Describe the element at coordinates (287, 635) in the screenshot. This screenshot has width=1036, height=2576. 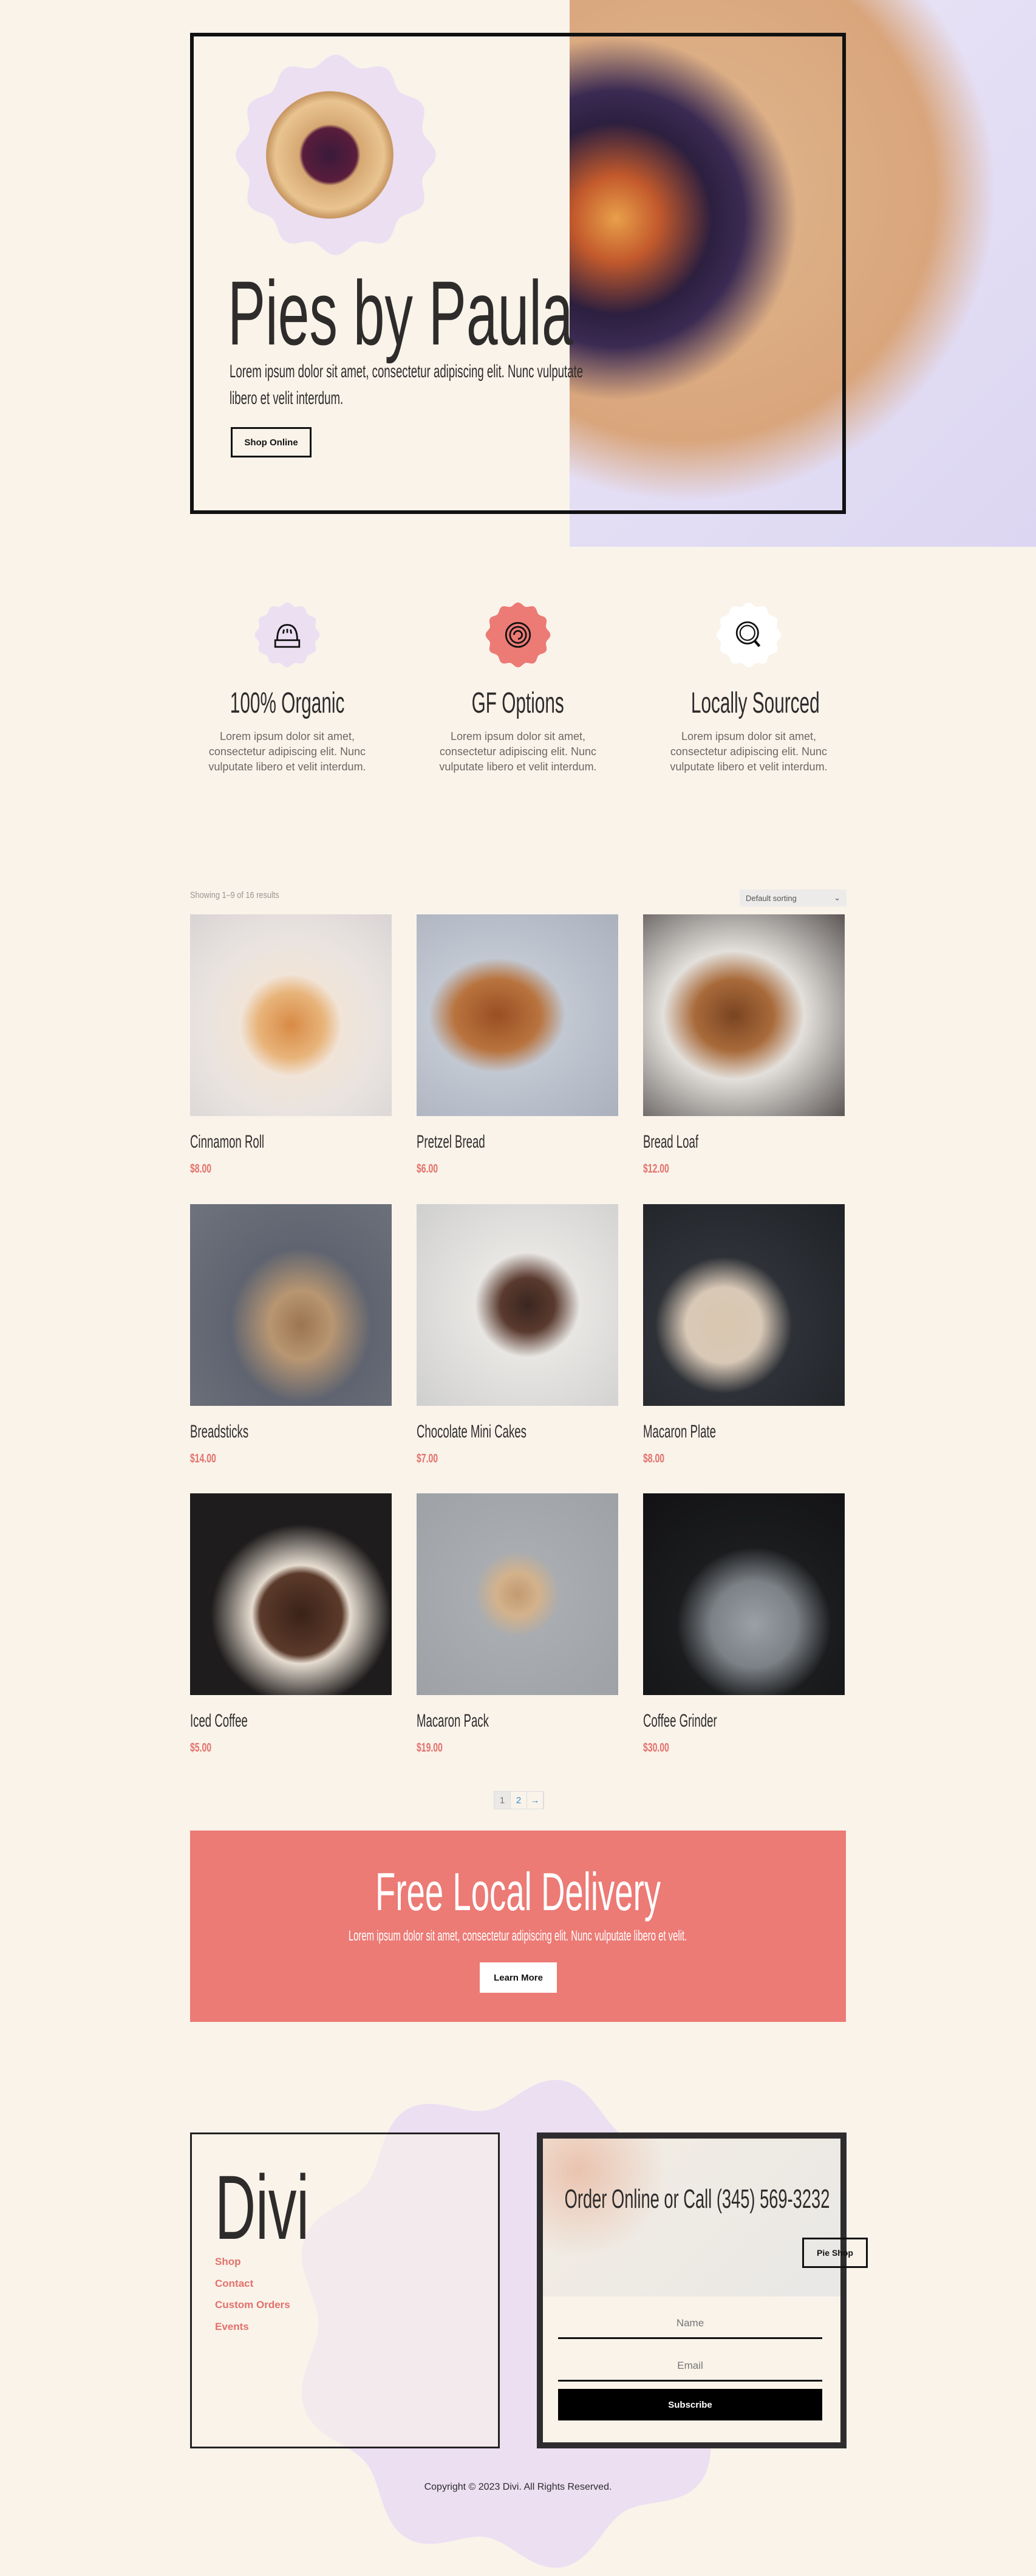
I see `pie-dome-icon` at that location.